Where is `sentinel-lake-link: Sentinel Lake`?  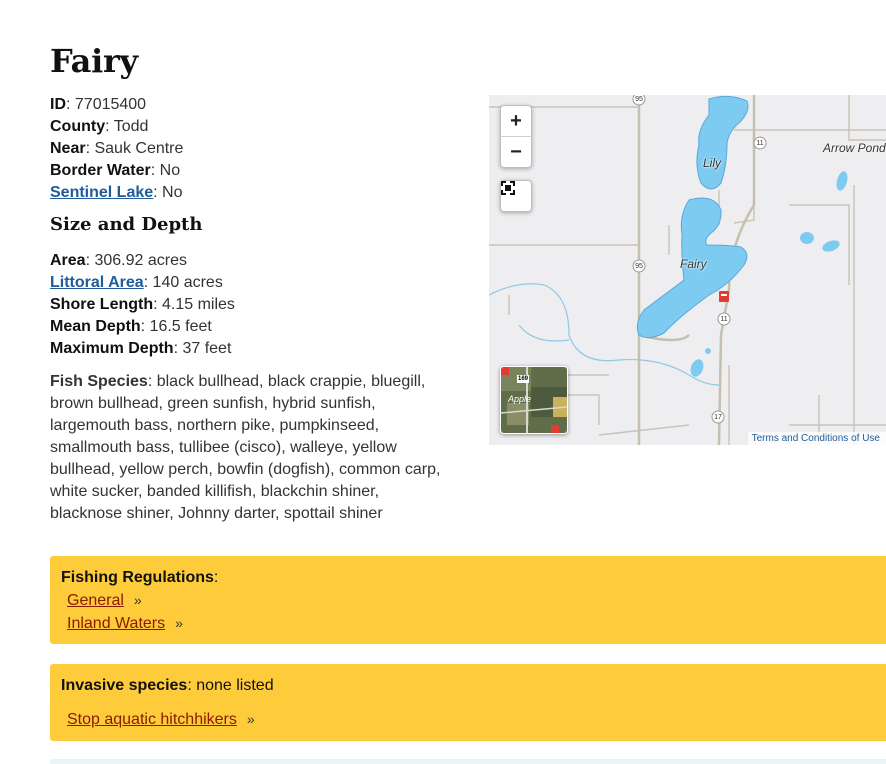 sentinel-lake-link: Sentinel Lake is located at coordinates (101, 192).